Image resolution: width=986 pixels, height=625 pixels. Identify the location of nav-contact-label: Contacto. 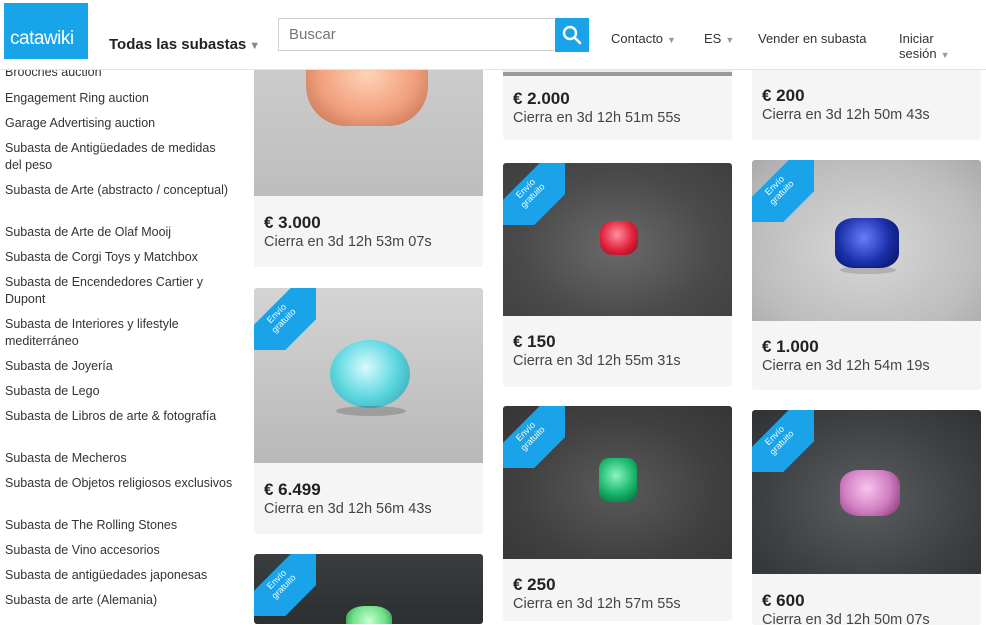
(637, 38).